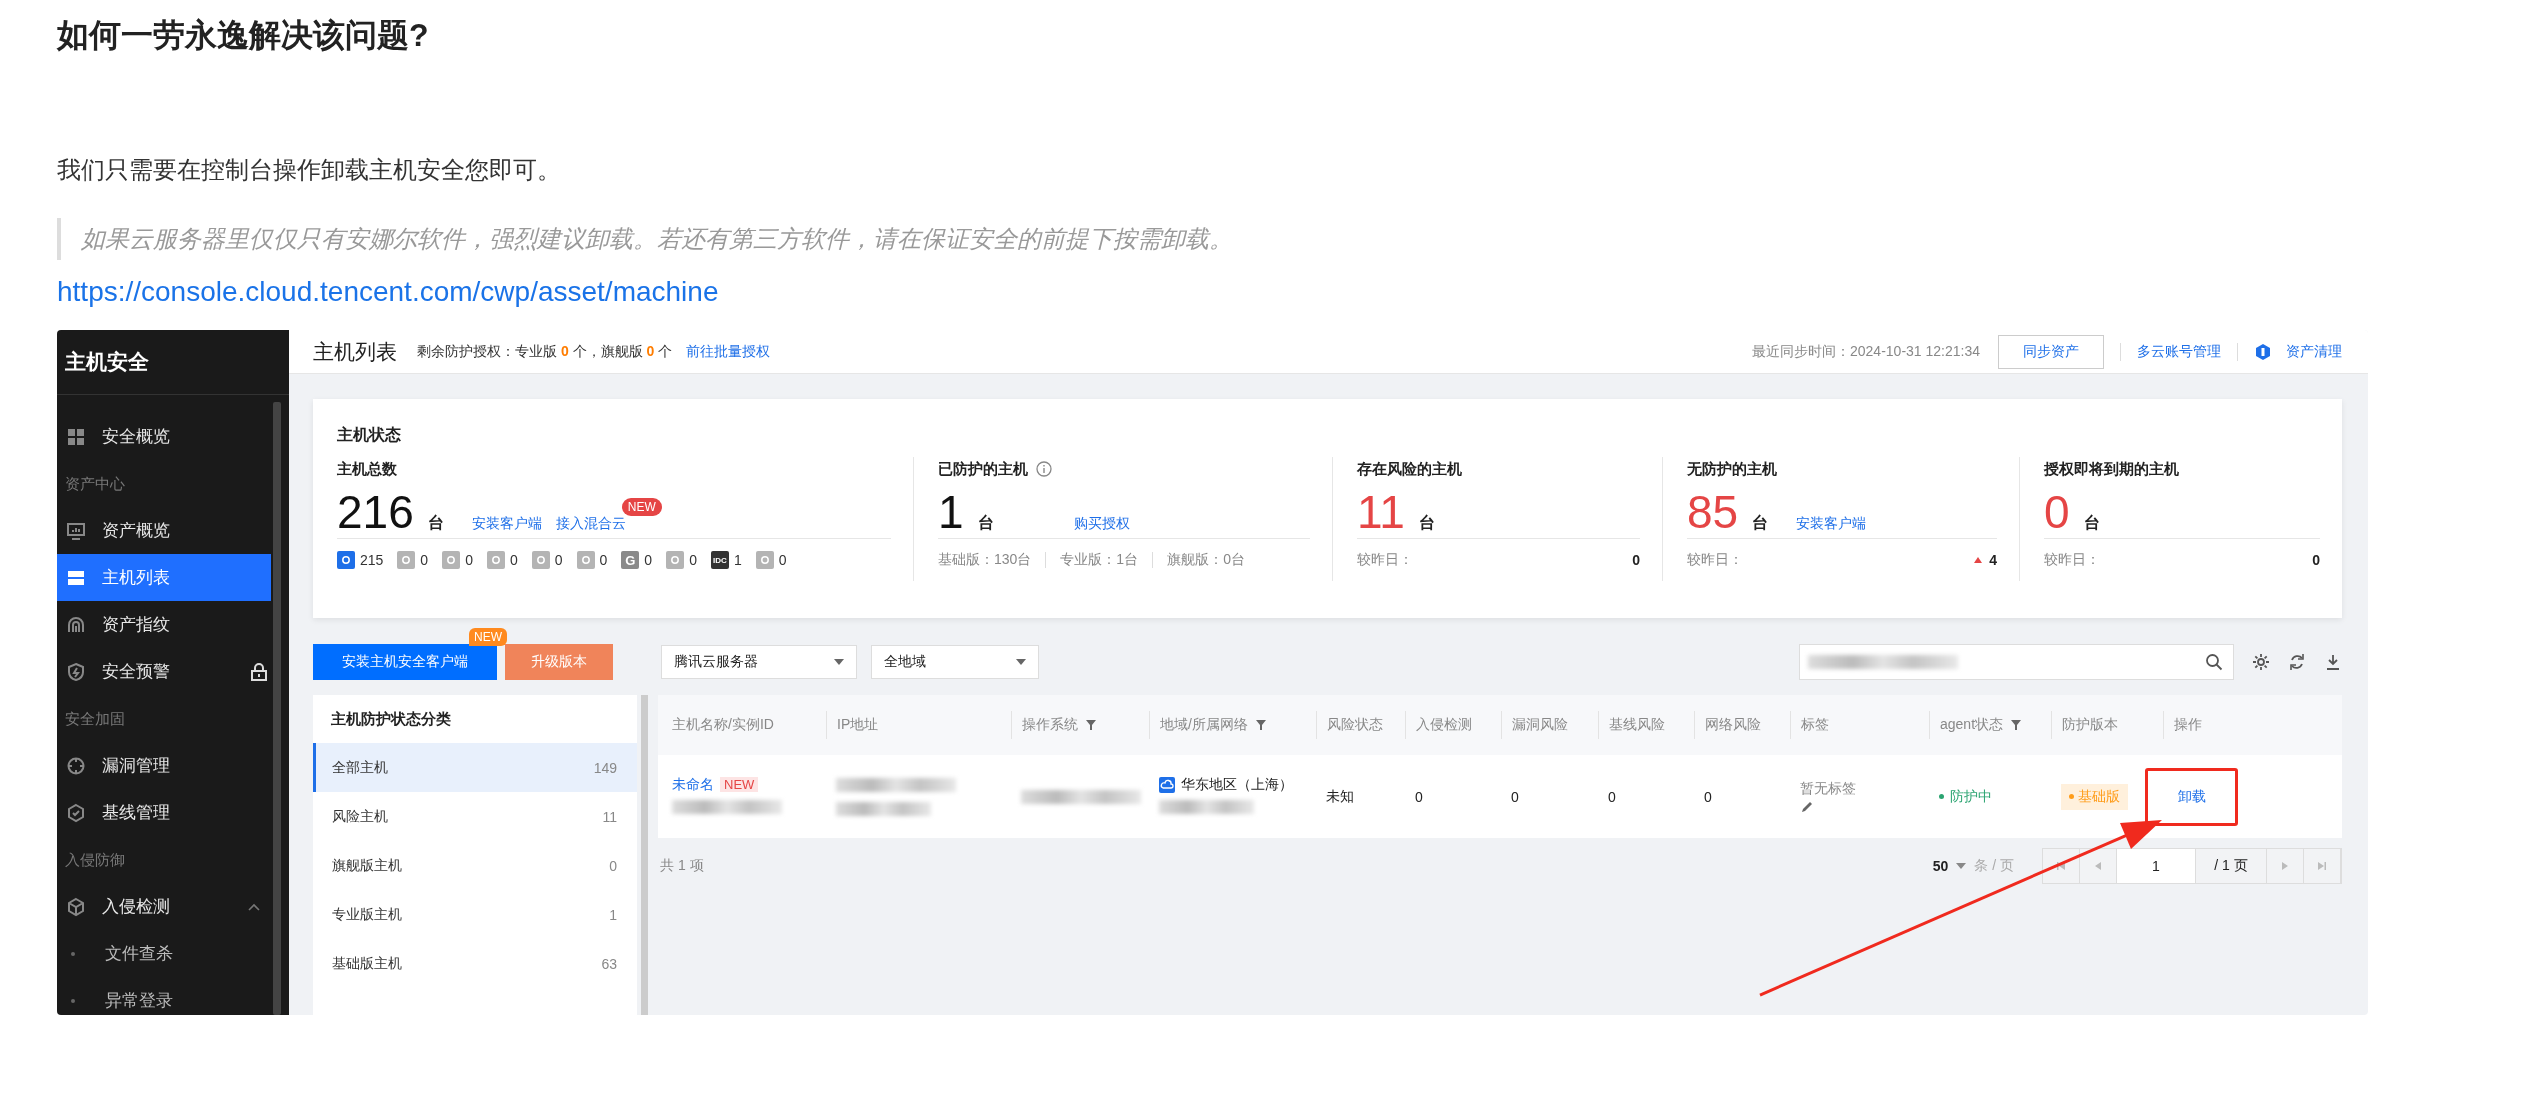 The height and width of the screenshot is (1098, 2543). Describe the element at coordinates (2156, 866) in the screenshot. I see `page-input: 1` at that location.